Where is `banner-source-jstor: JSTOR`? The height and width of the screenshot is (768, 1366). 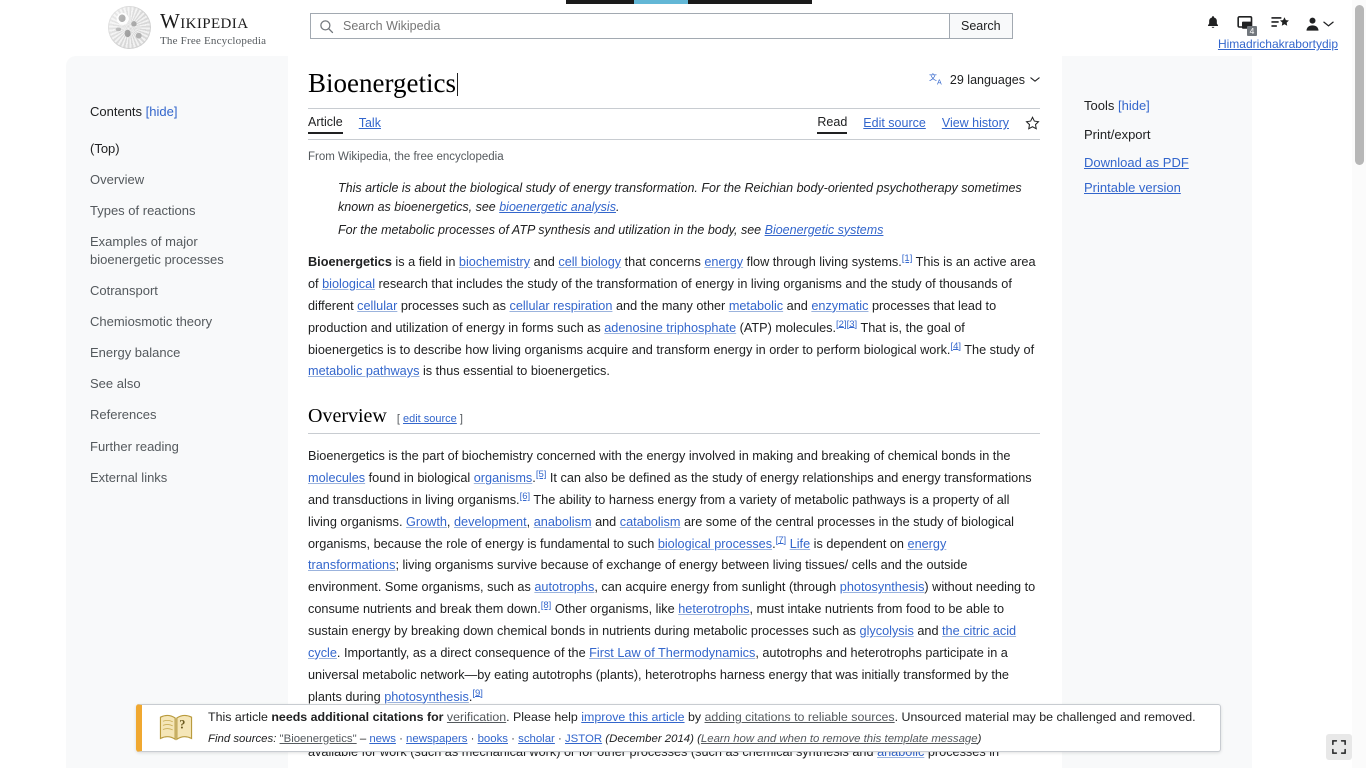 banner-source-jstor: JSTOR is located at coordinates (583, 739).